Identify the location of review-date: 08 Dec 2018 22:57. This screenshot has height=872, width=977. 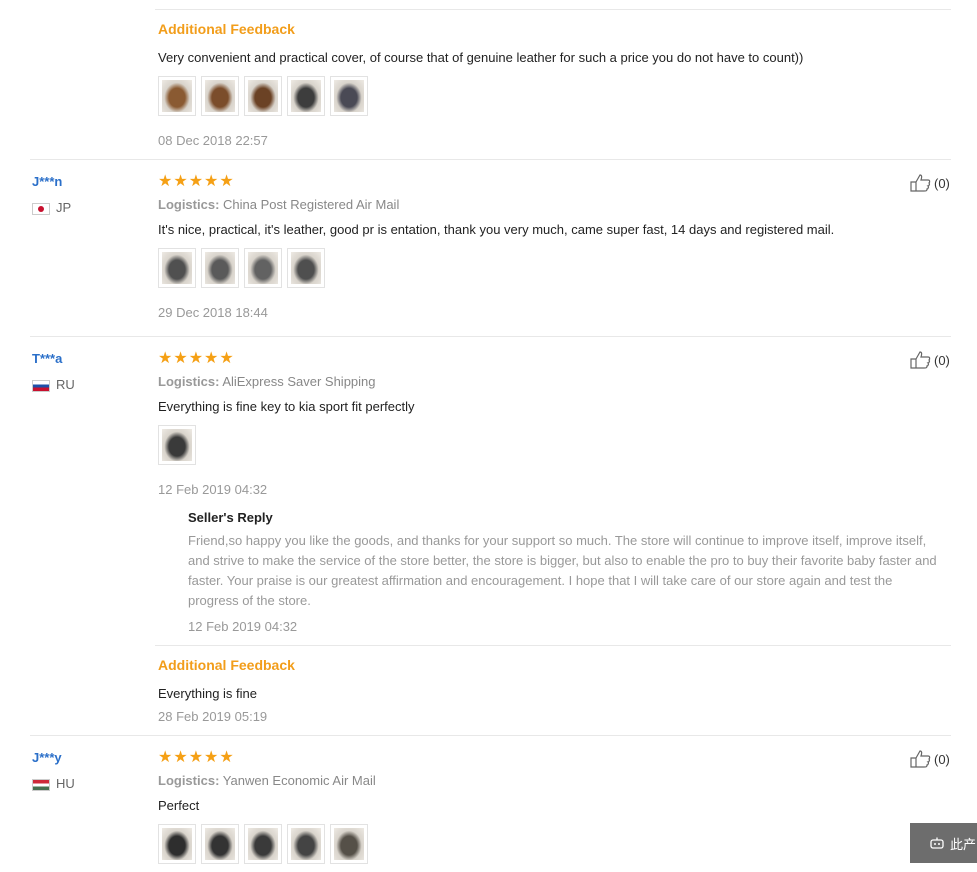
(213, 140).